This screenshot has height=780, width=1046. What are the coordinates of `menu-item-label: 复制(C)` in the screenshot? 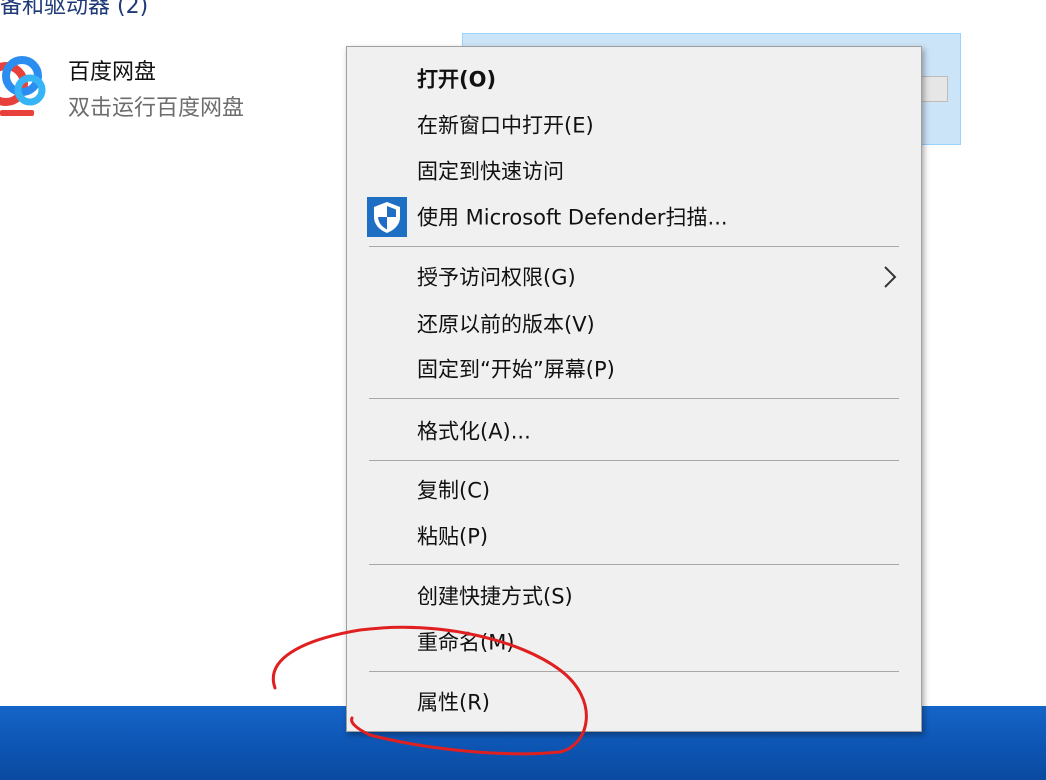 It's located at (454, 490).